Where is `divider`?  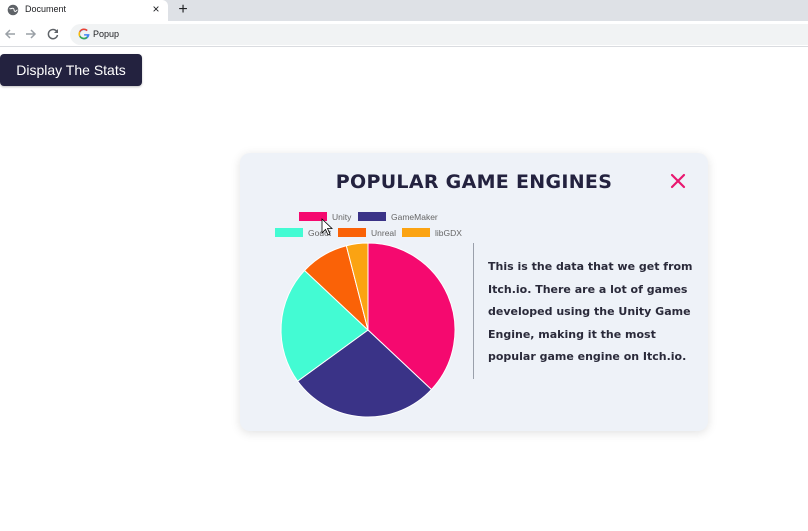 divider is located at coordinates (473, 311).